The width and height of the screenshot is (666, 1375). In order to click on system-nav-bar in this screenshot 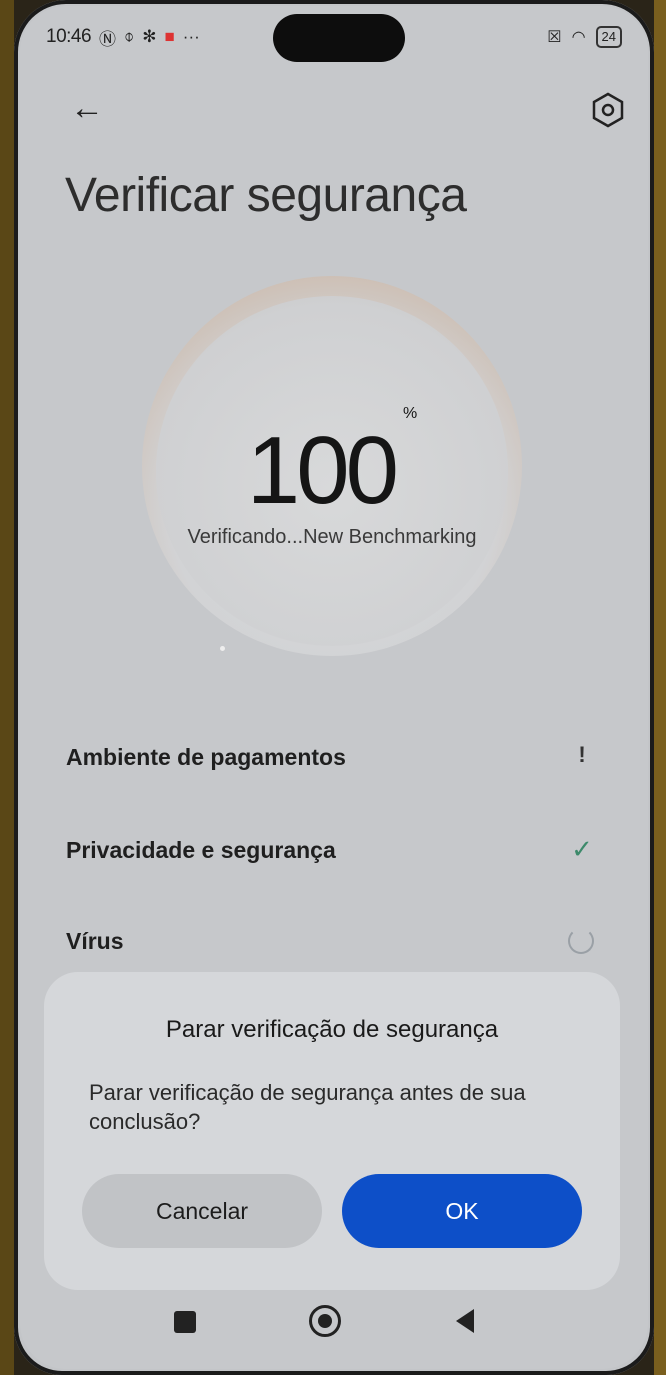, I will do `click(334, 1325)`.